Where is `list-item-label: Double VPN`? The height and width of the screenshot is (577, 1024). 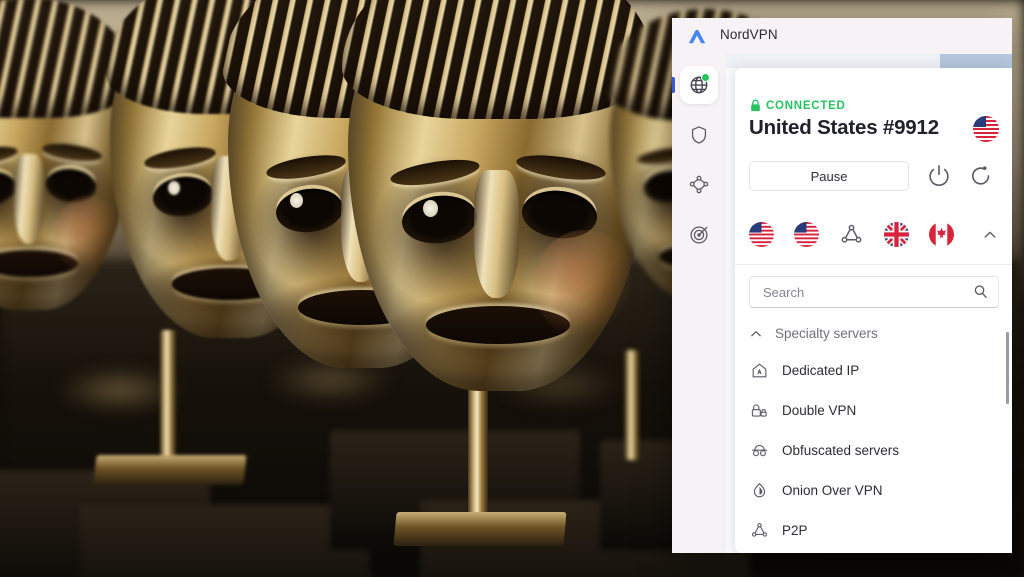 list-item-label: Double VPN is located at coordinates (819, 410).